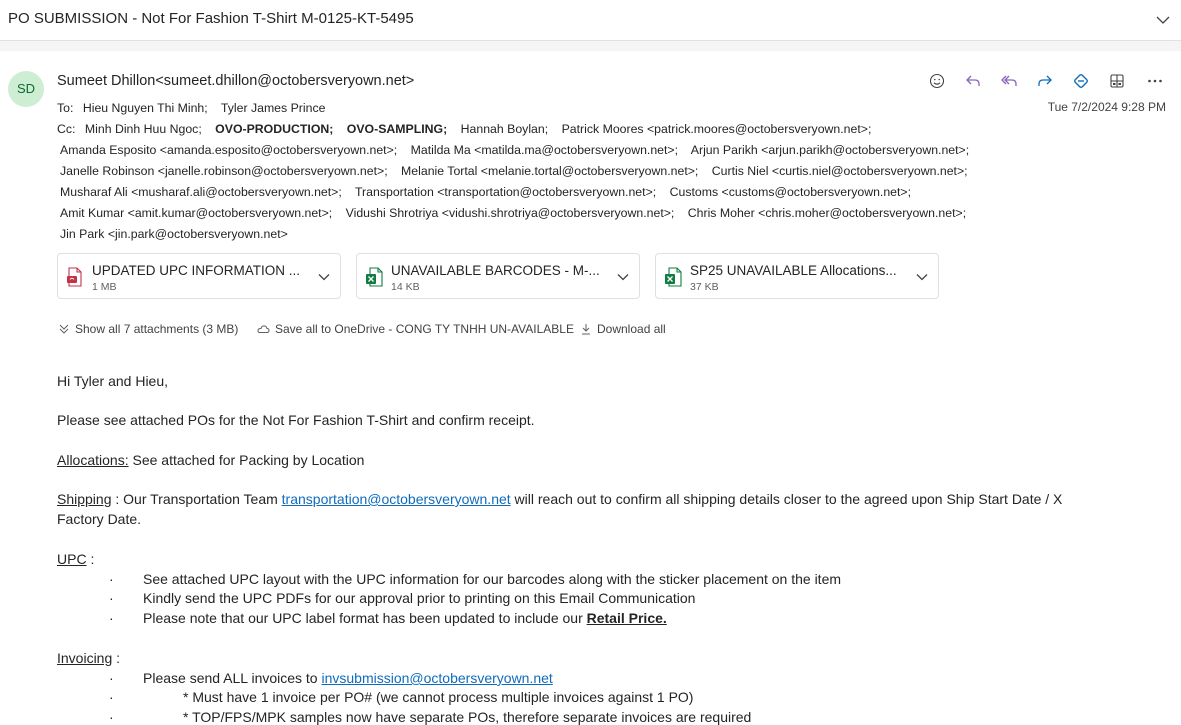 The width and height of the screenshot is (1181, 725). I want to click on retail-price-emphasis: Retail Price., so click(626, 618).